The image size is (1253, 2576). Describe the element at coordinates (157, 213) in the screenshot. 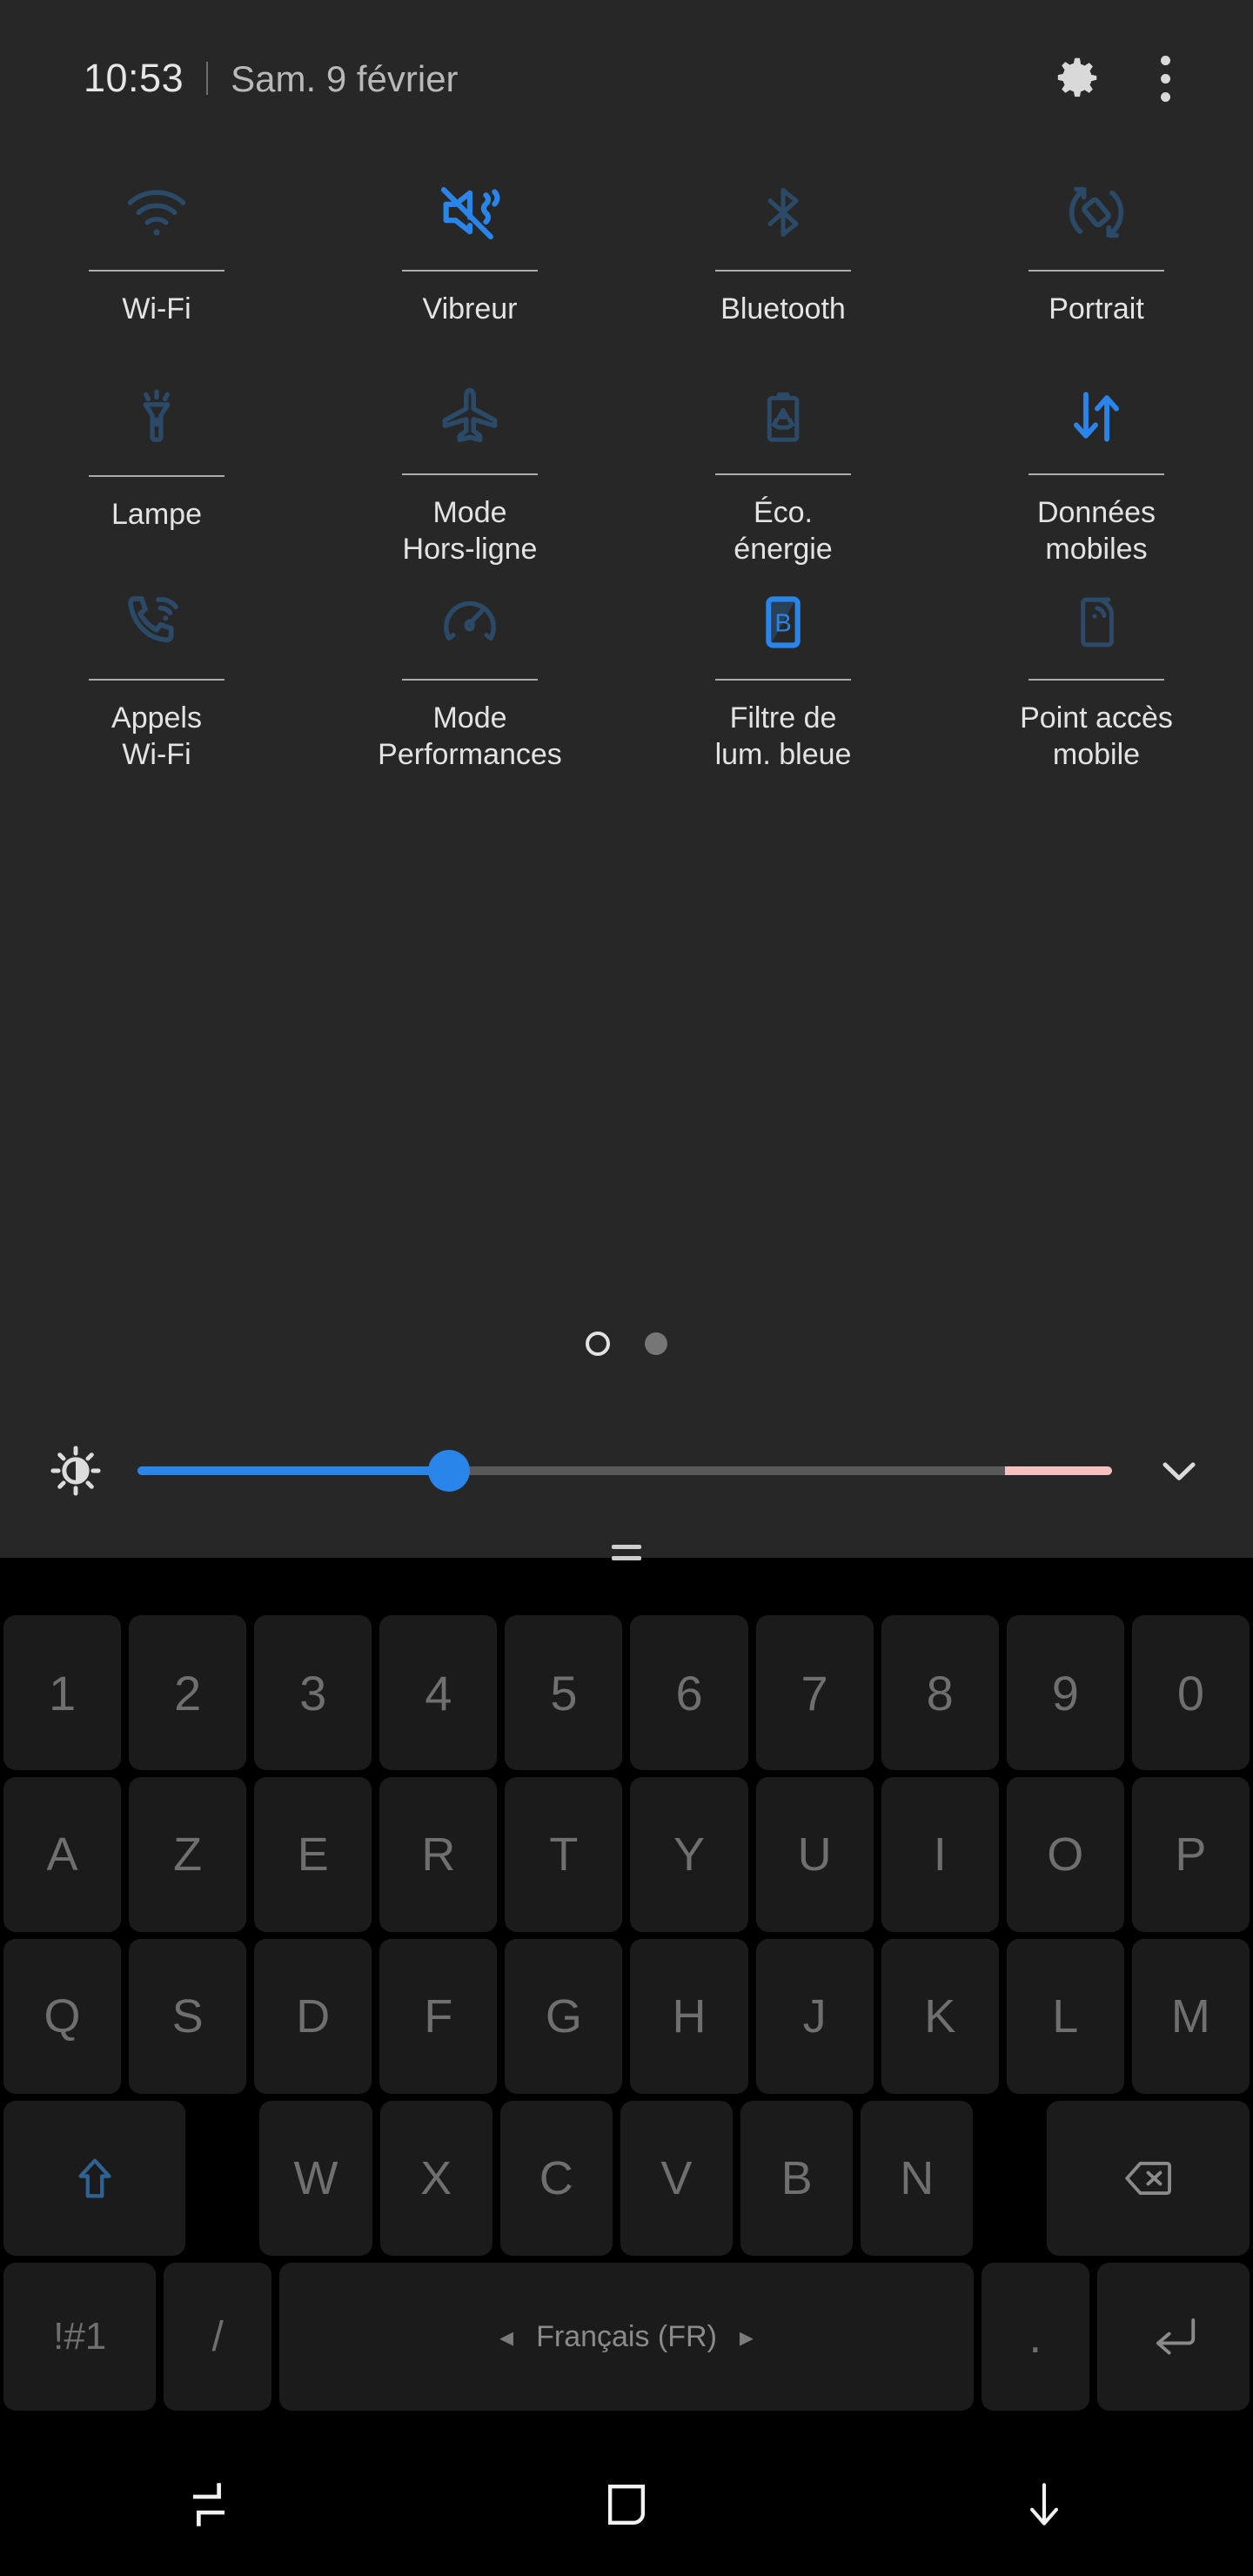

I see `wifi-icon` at that location.